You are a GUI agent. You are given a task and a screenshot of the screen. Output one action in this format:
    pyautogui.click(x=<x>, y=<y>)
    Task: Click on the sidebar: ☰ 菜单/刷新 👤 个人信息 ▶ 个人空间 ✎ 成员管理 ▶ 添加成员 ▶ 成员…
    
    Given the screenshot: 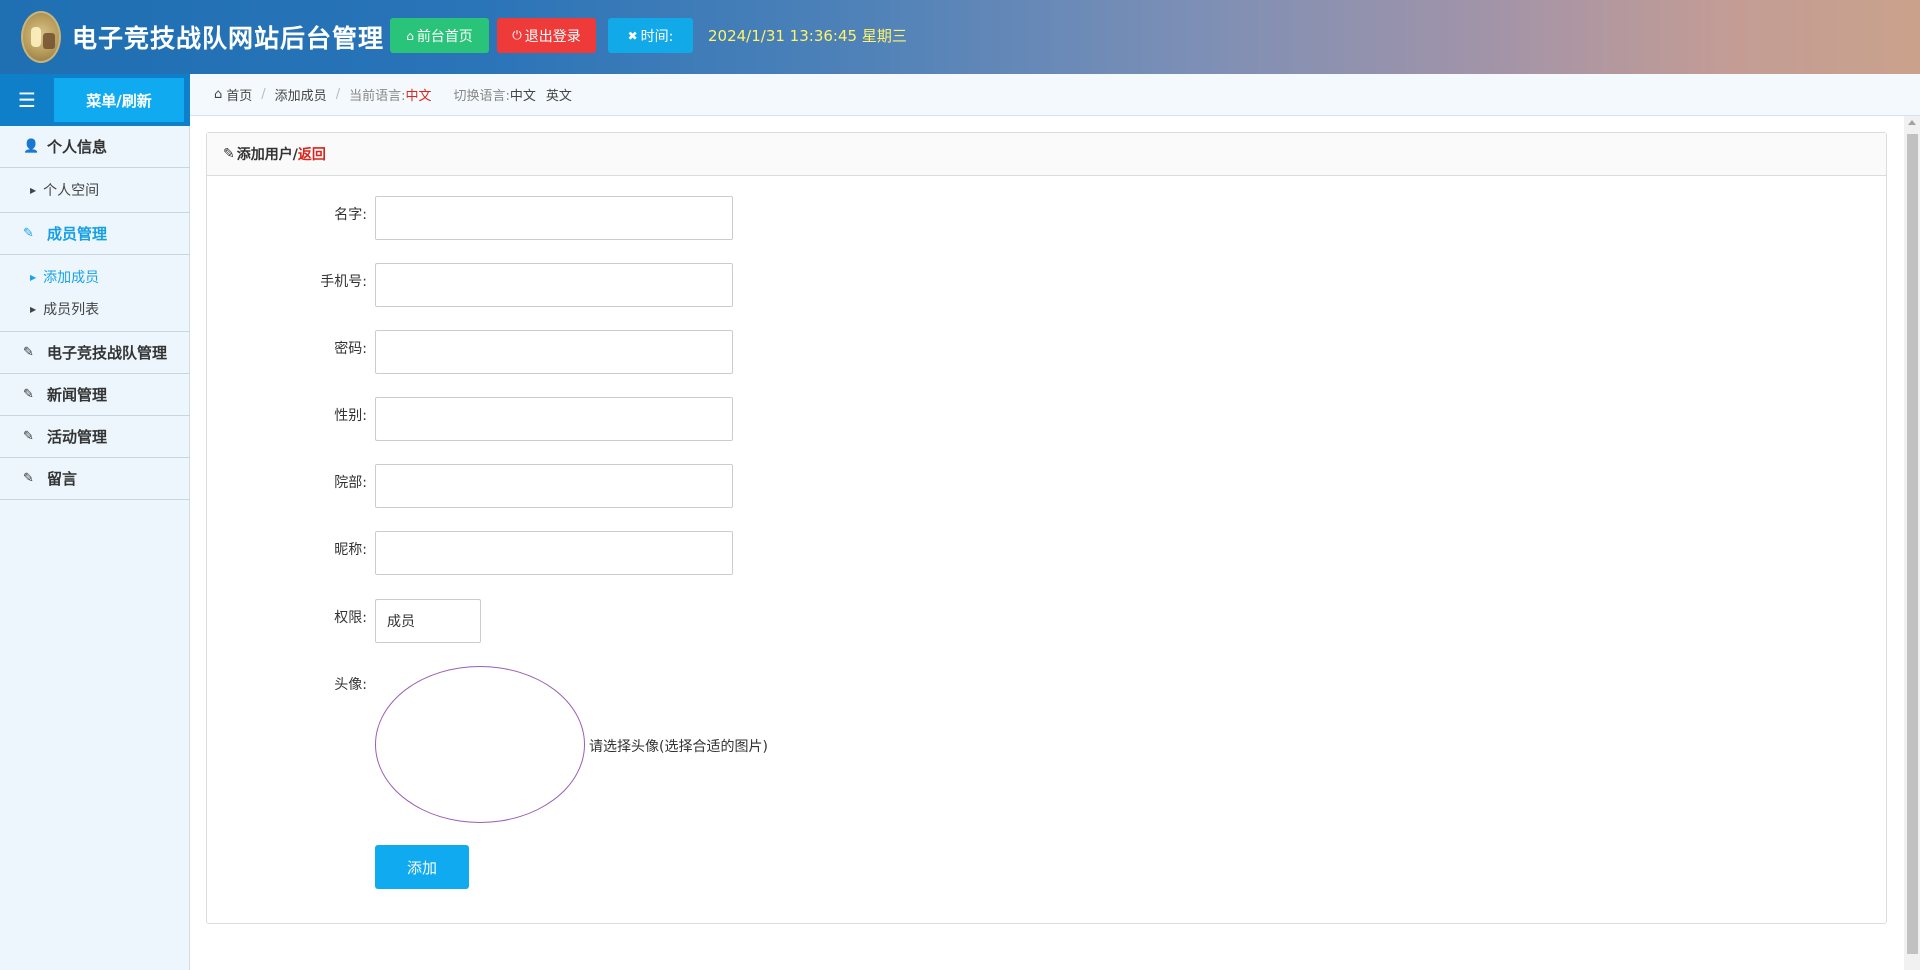 What is the action you would take?
    pyautogui.click(x=95, y=522)
    